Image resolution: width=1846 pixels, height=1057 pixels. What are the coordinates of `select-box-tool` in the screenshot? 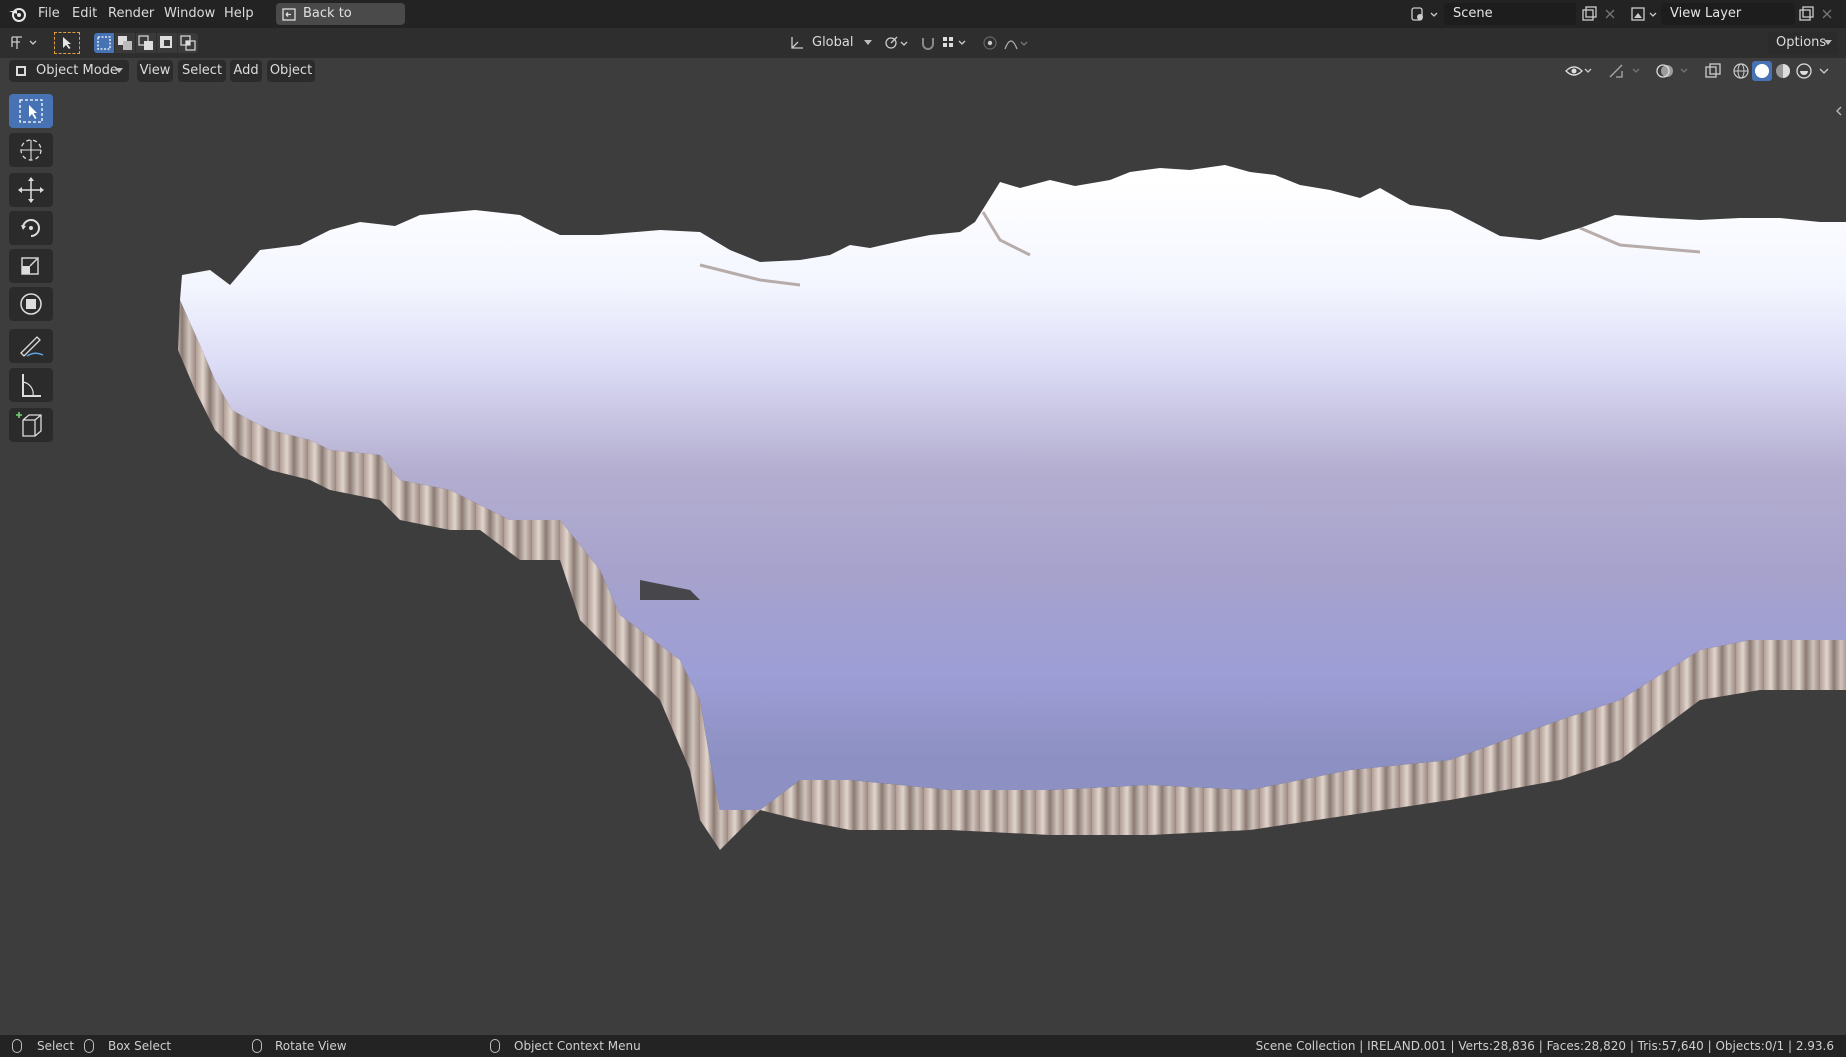 It's located at (31, 111).